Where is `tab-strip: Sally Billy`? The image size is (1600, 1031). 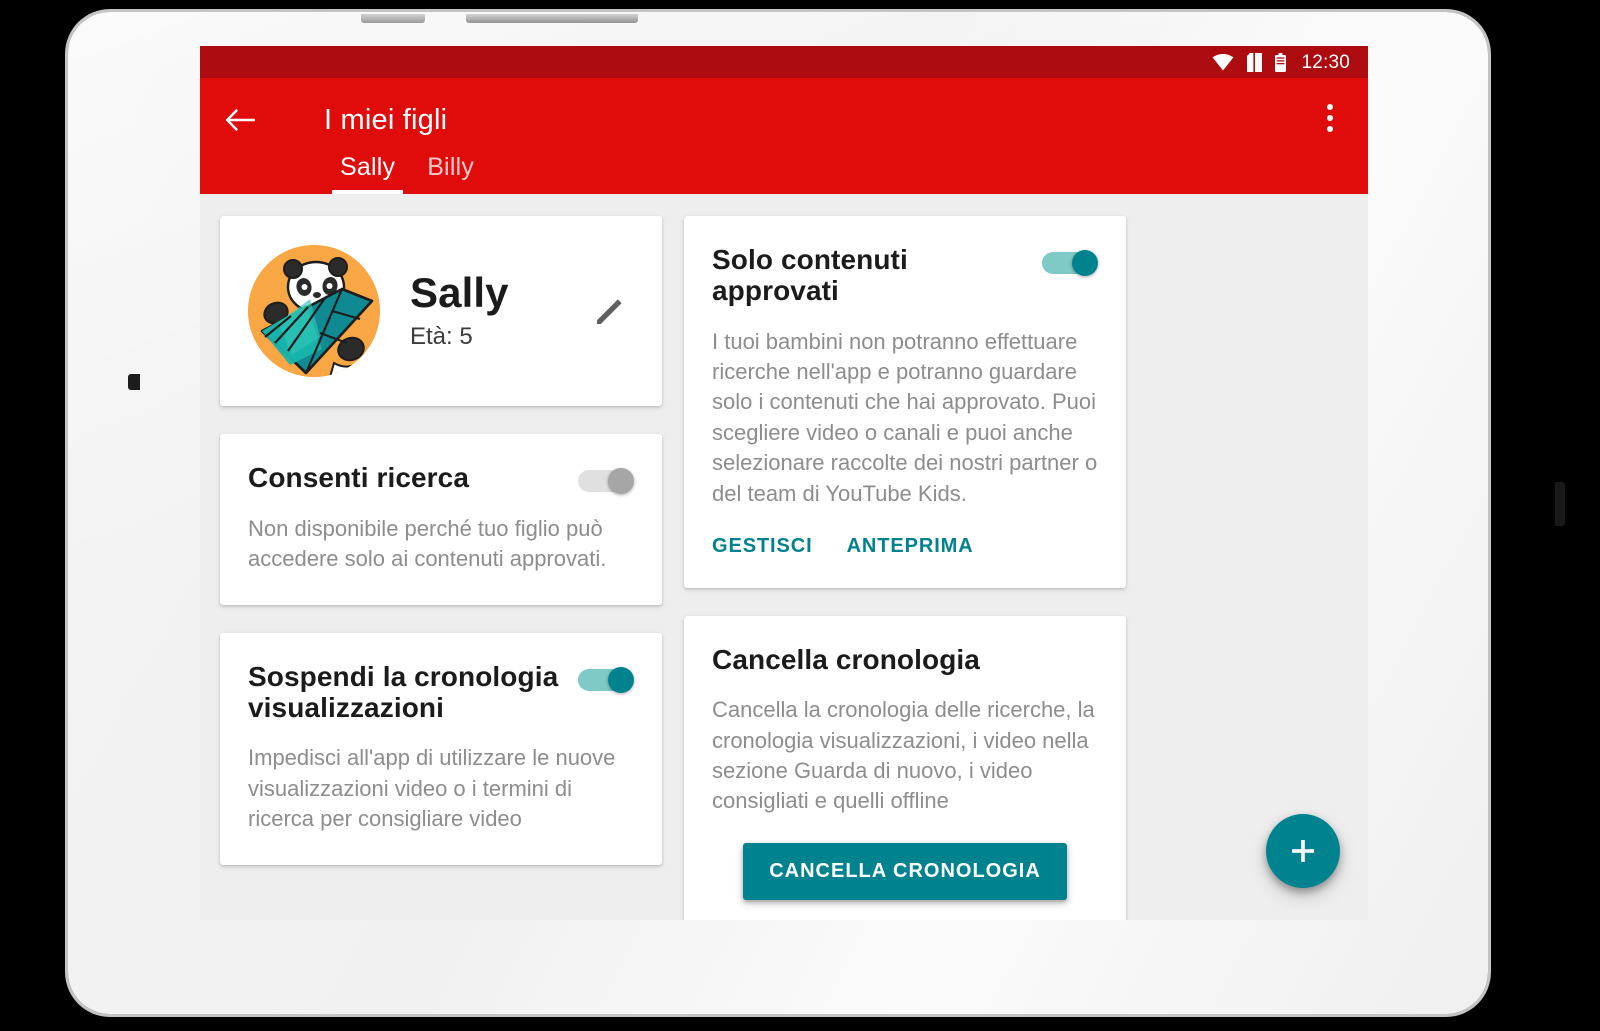
tab-strip: Sally Billy is located at coordinates (407, 173).